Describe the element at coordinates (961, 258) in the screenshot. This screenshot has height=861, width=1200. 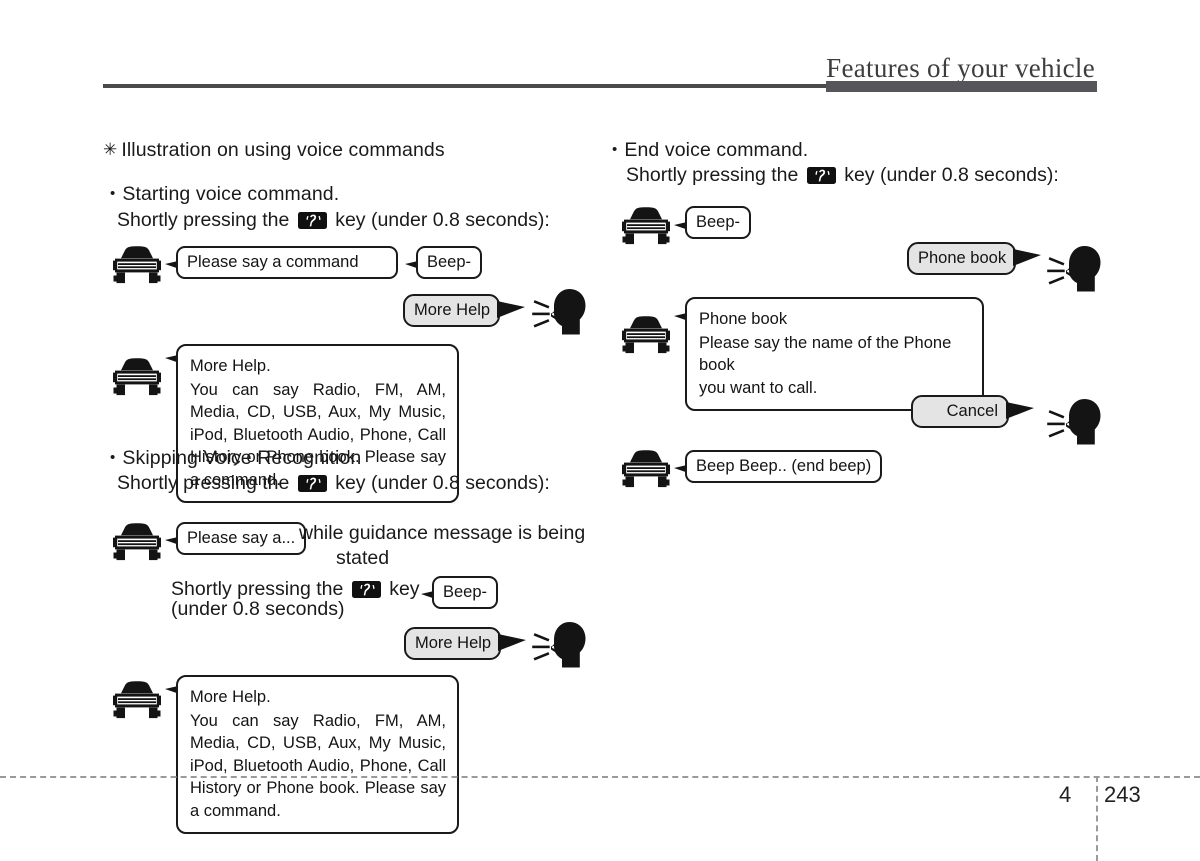
I see `user-speech-bubble-phone-book: Phone book` at that location.